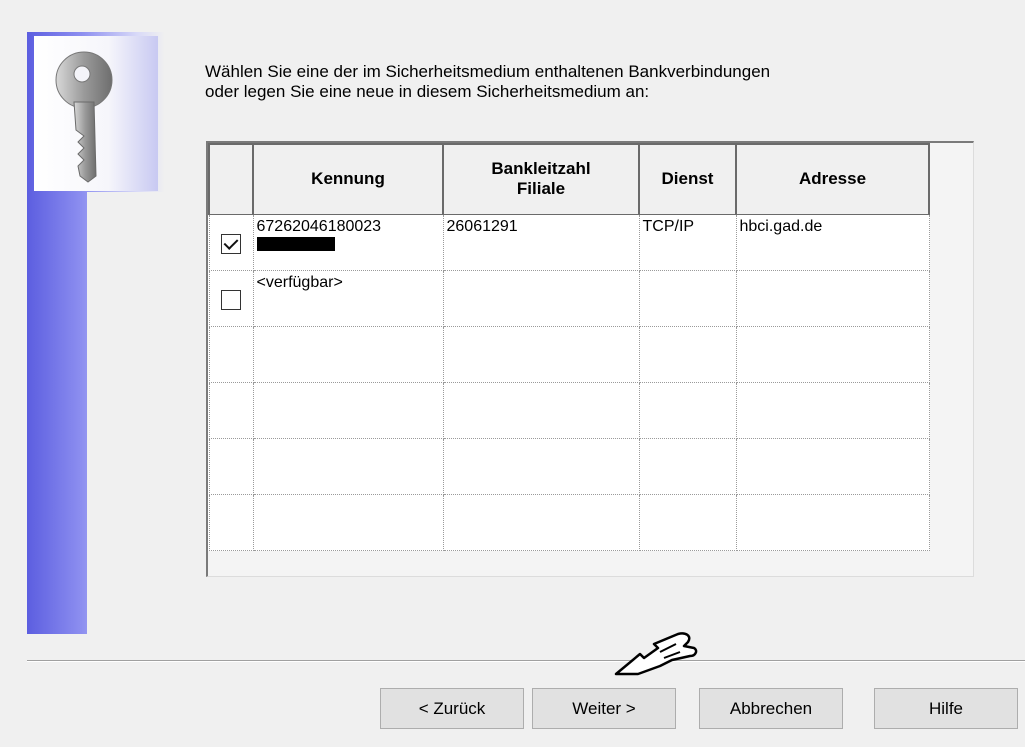 The image size is (1025, 747). I want to click on next-button: Weiter >, so click(604, 708).